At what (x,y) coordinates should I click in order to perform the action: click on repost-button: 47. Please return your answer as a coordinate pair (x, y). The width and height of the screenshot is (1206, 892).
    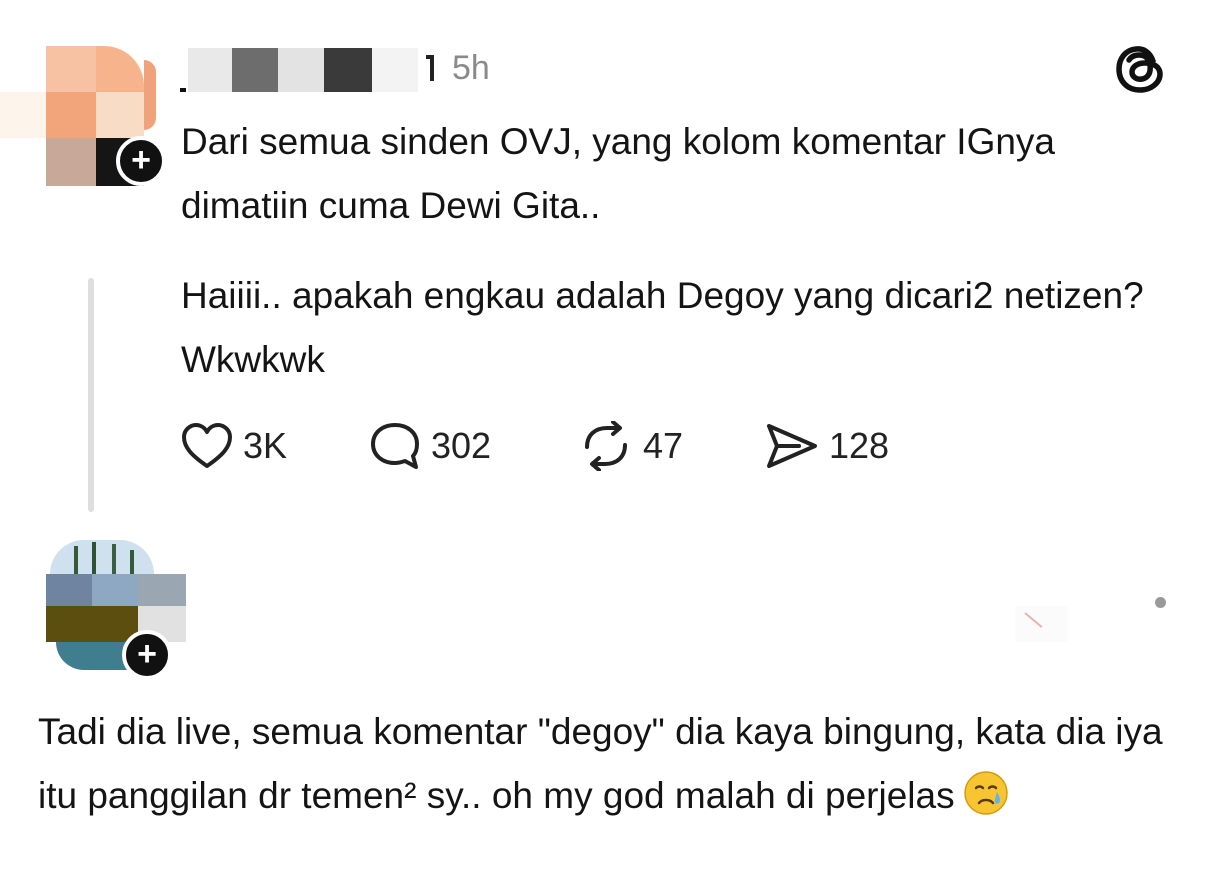
    Looking at the image, I should click on (631, 446).